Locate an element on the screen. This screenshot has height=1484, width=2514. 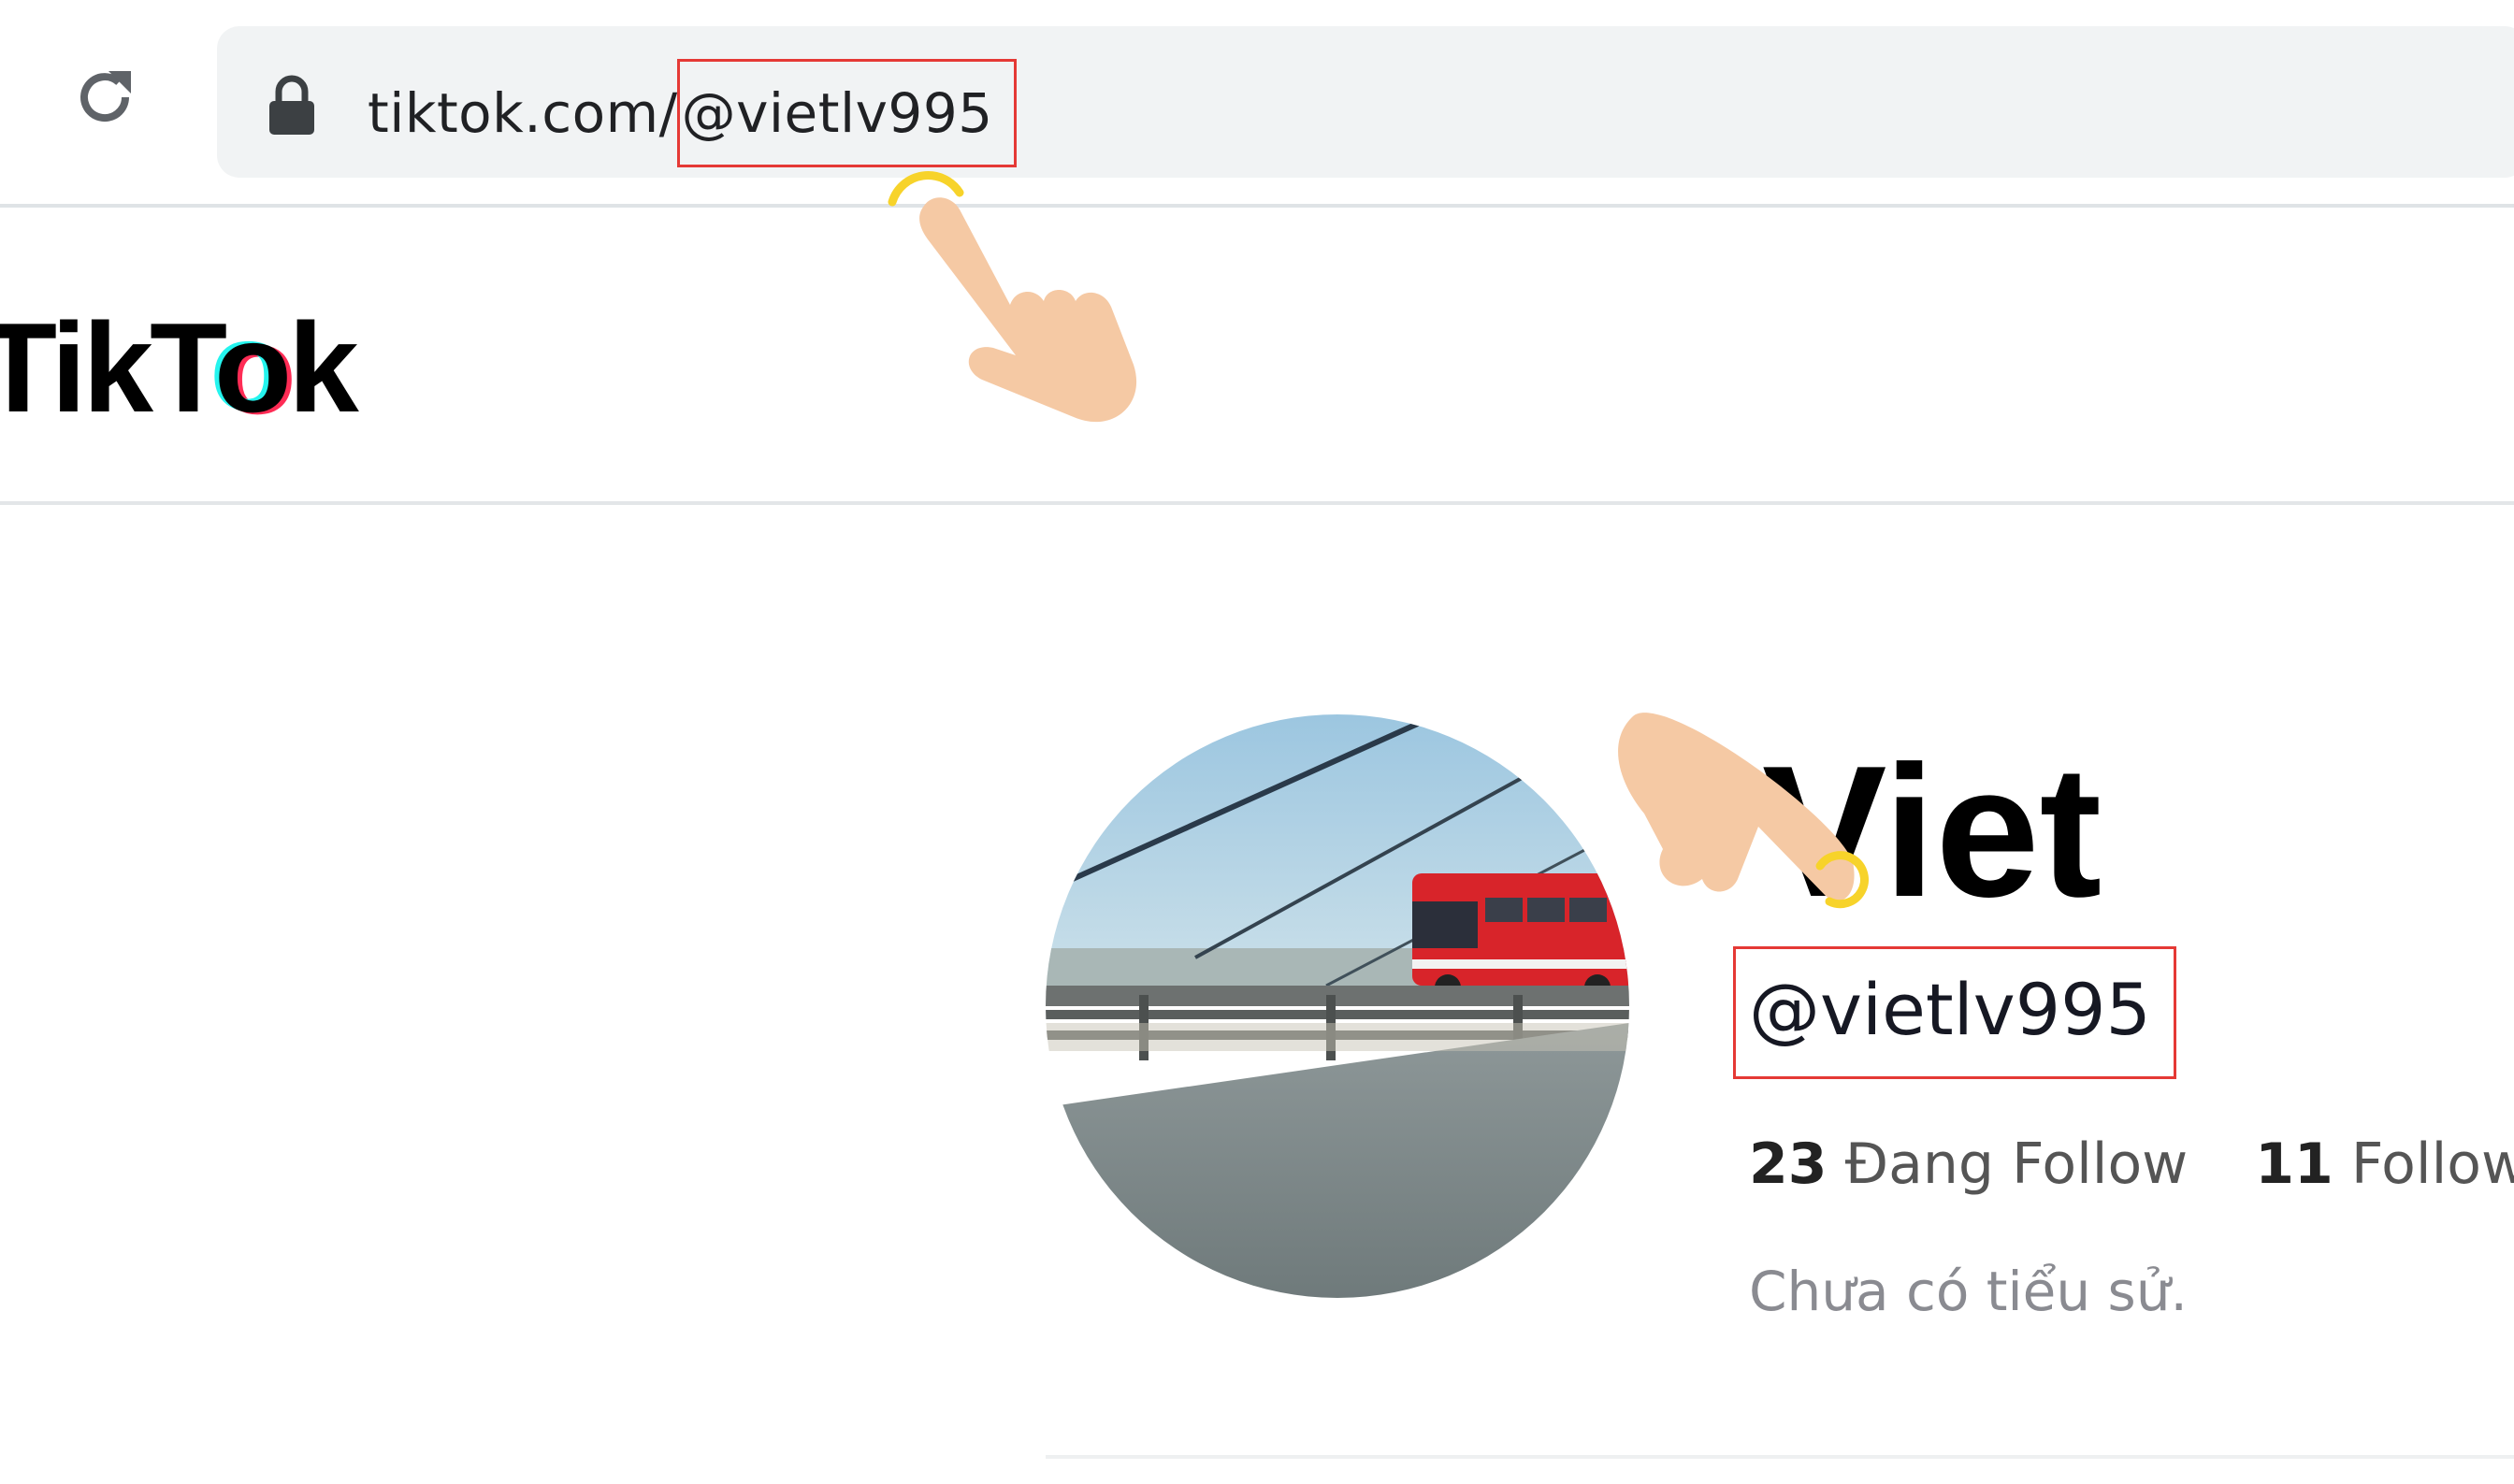
reload-icon is located at coordinates (104, 97).